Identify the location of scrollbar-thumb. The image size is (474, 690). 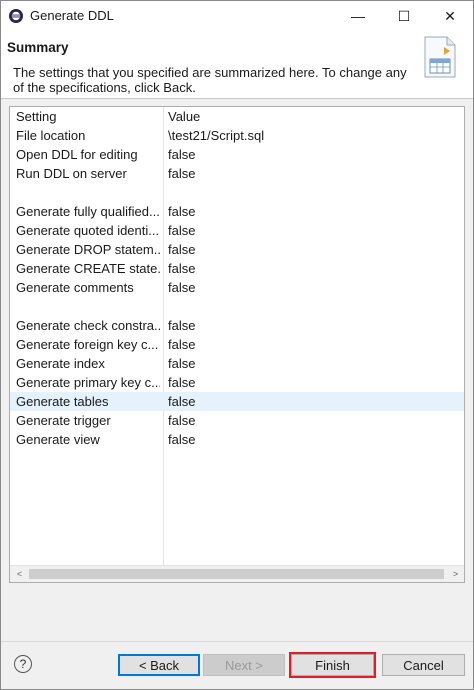
(236, 574).